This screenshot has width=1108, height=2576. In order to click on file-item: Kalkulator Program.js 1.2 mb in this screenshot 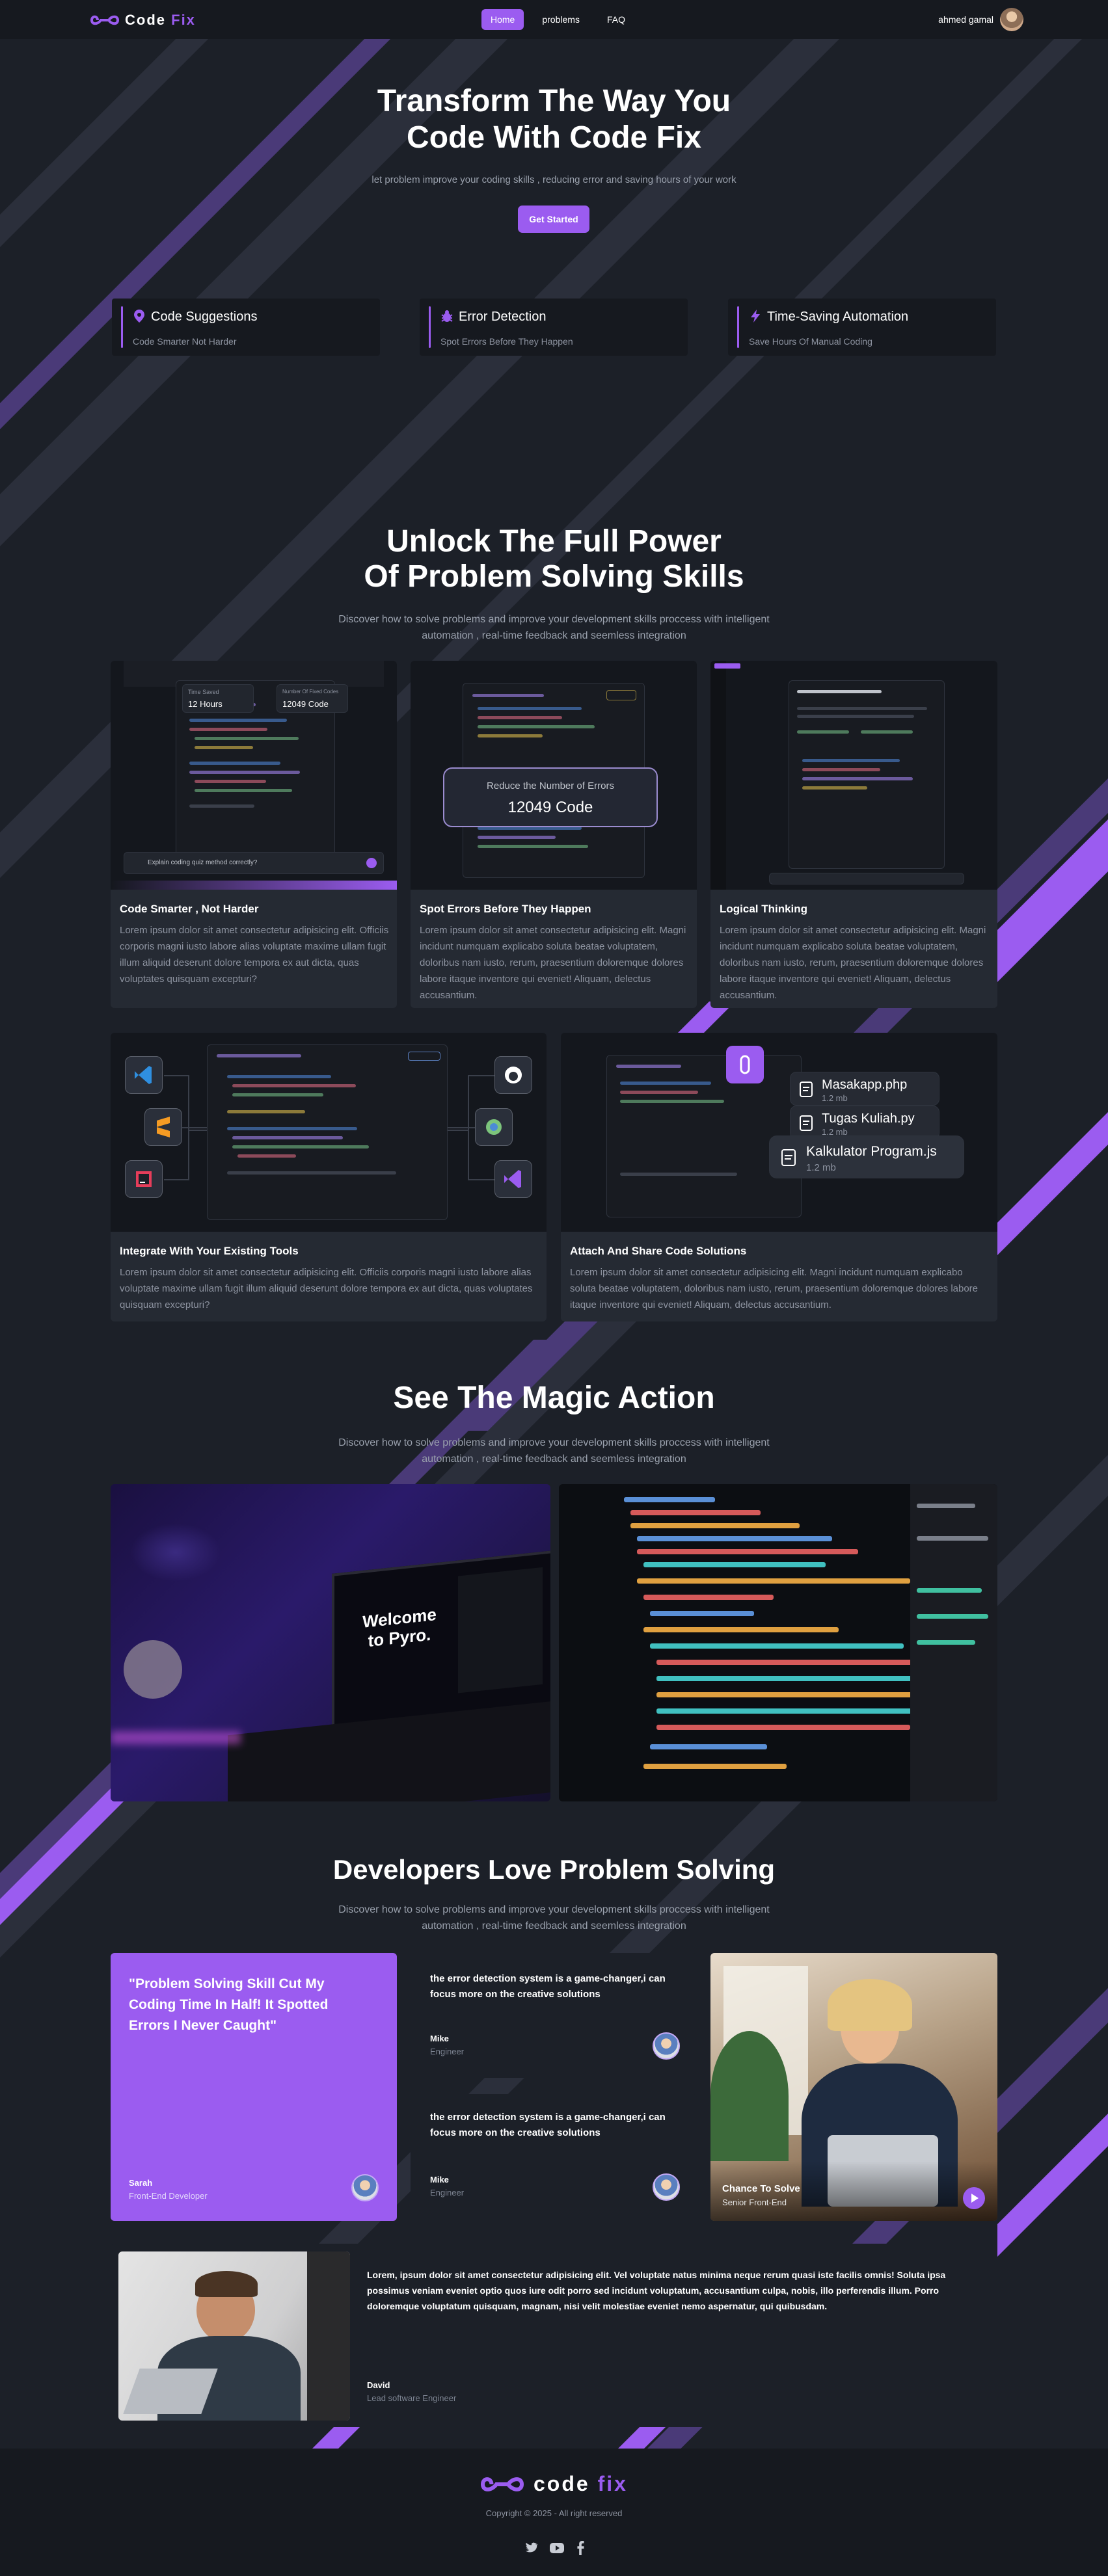, I will do `click(867, 1157)`.